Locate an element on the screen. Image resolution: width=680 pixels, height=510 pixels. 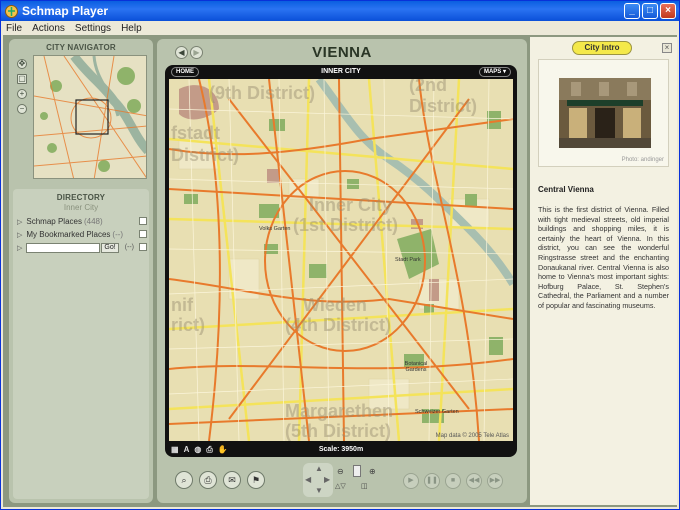
forward-arrow-icon: ▶ is located at coordinates (196, 52).